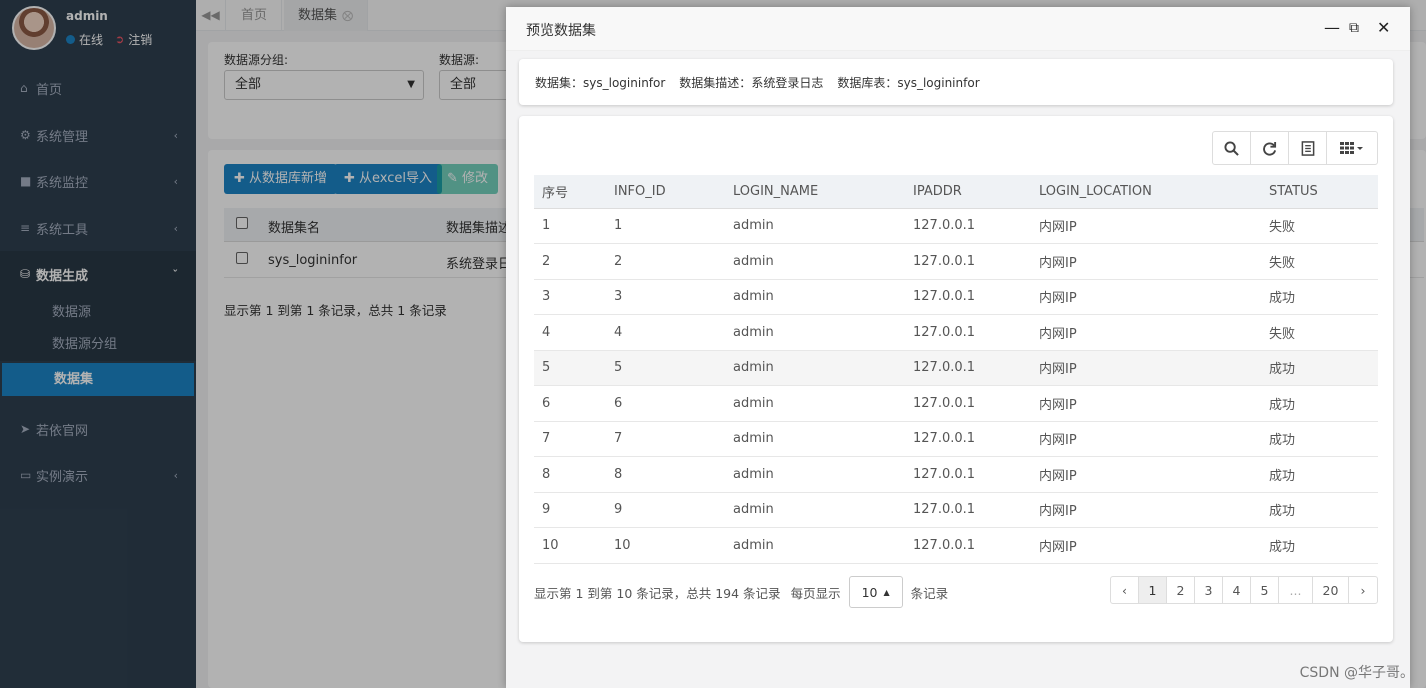 This screenshot has height=688, width=1426. I want to click on columns-icon, so click(1352, 148).